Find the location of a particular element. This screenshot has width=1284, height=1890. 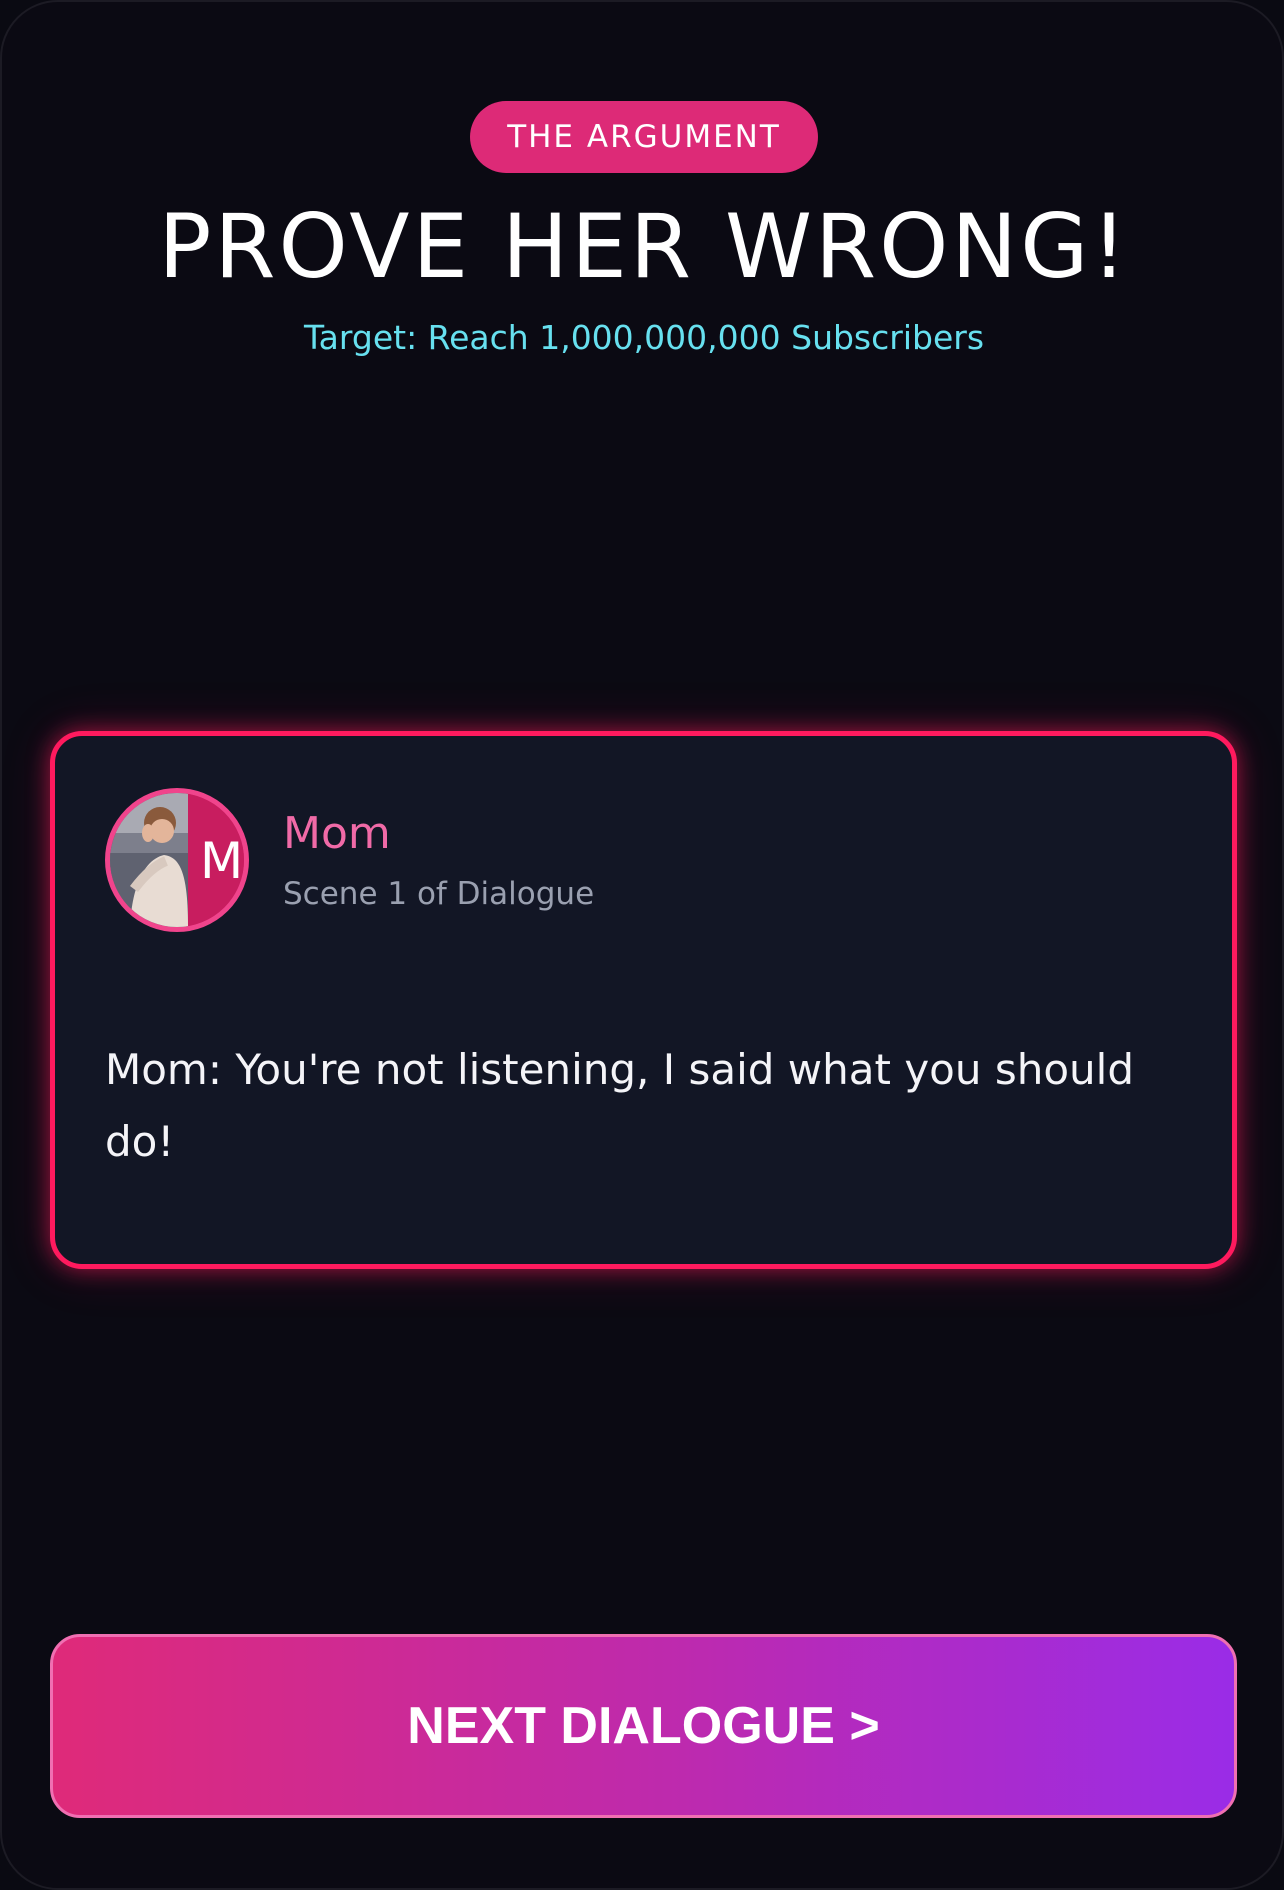

chapter-badge: THE ARGUMENT is located at coordinates (644, 137).